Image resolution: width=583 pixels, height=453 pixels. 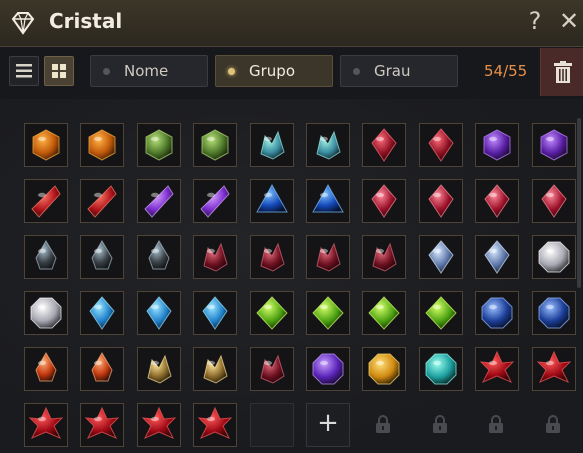 I want to click on list-icon, so click(x=24, y=71).